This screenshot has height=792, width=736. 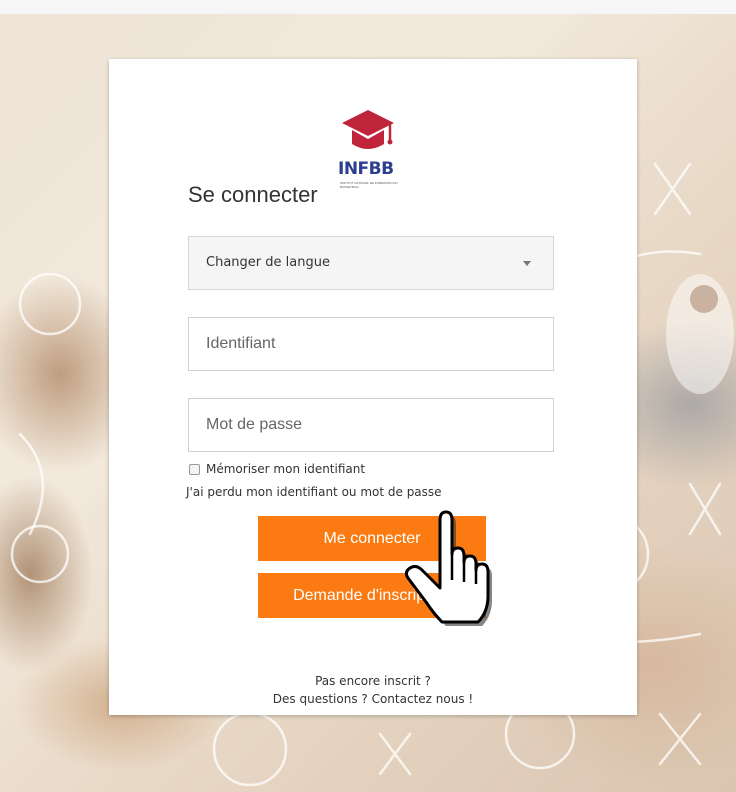 I want to click on username-input, so click(x=371, y=344).